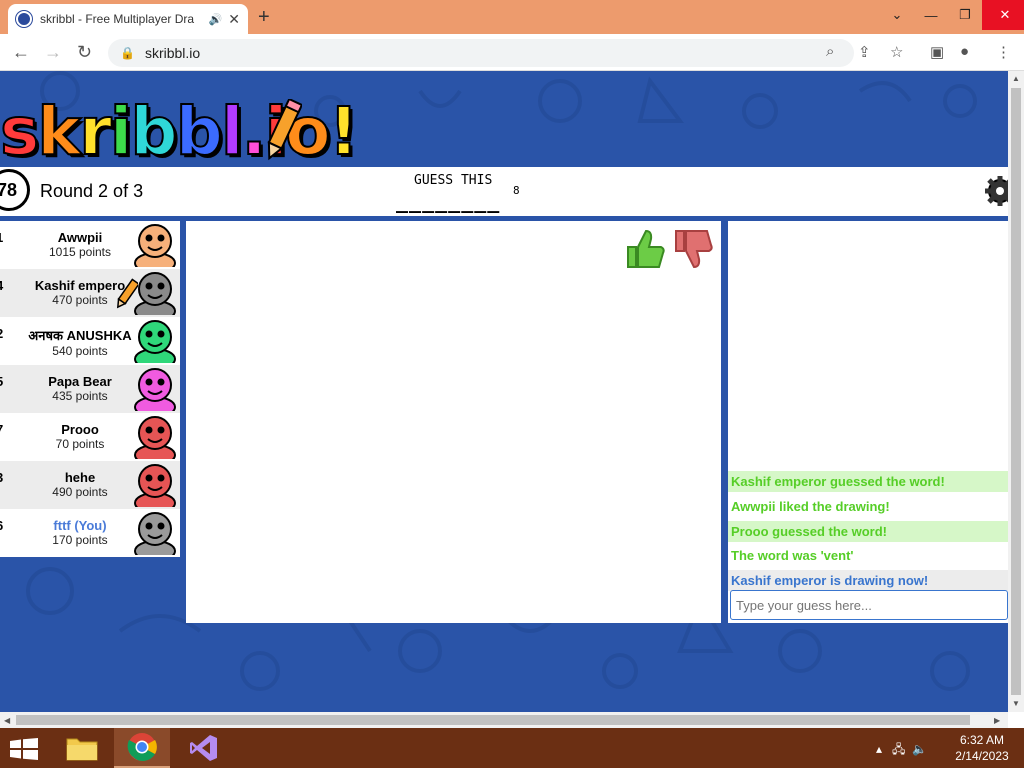 This screenshot has width=1024, height=768. I want to click on logo-pencil-icon, so click(284, 130).